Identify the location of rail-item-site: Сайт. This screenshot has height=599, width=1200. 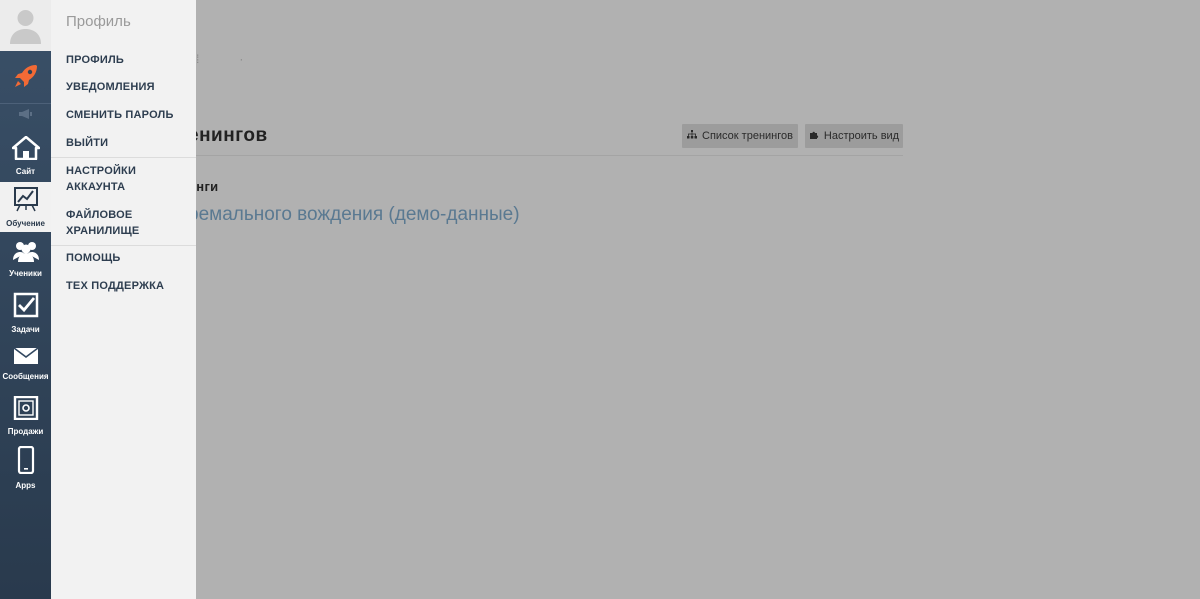
(25, 156).